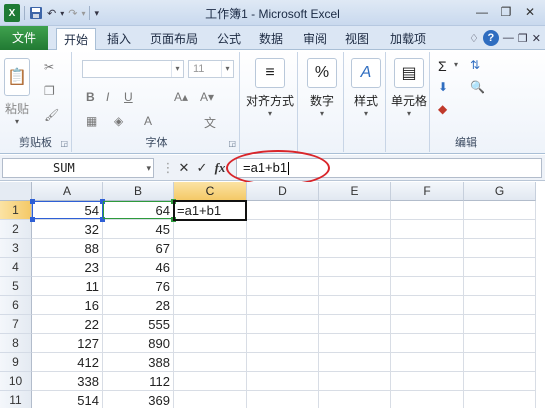 The width and height of the screenshot is (545, 408). I want to click on cell-d5, so click(283, 286).